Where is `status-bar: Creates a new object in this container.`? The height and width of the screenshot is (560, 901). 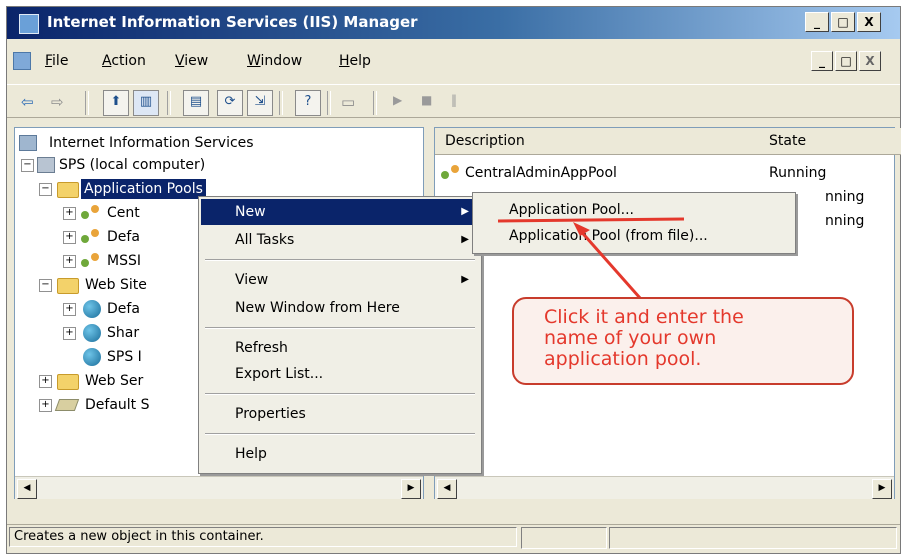 status-bar: Creates a new object in this container. is located at coordinates (453, 537).